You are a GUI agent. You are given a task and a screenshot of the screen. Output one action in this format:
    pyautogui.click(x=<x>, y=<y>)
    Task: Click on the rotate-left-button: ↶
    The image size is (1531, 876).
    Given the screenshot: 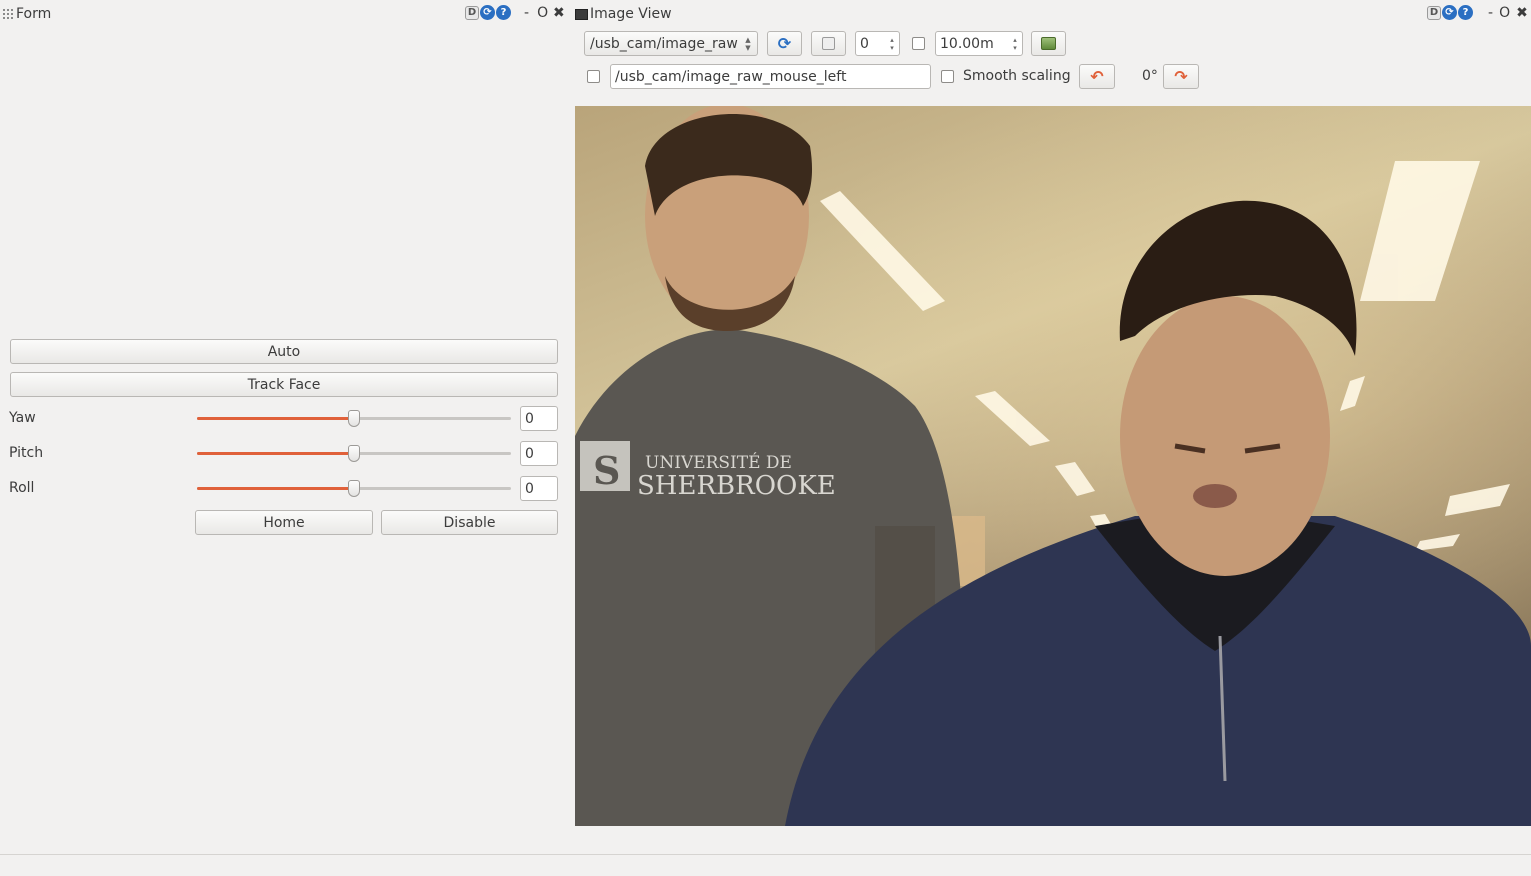 What is the action you would take?
    pyautogui.click(x=1097, y=76)
    